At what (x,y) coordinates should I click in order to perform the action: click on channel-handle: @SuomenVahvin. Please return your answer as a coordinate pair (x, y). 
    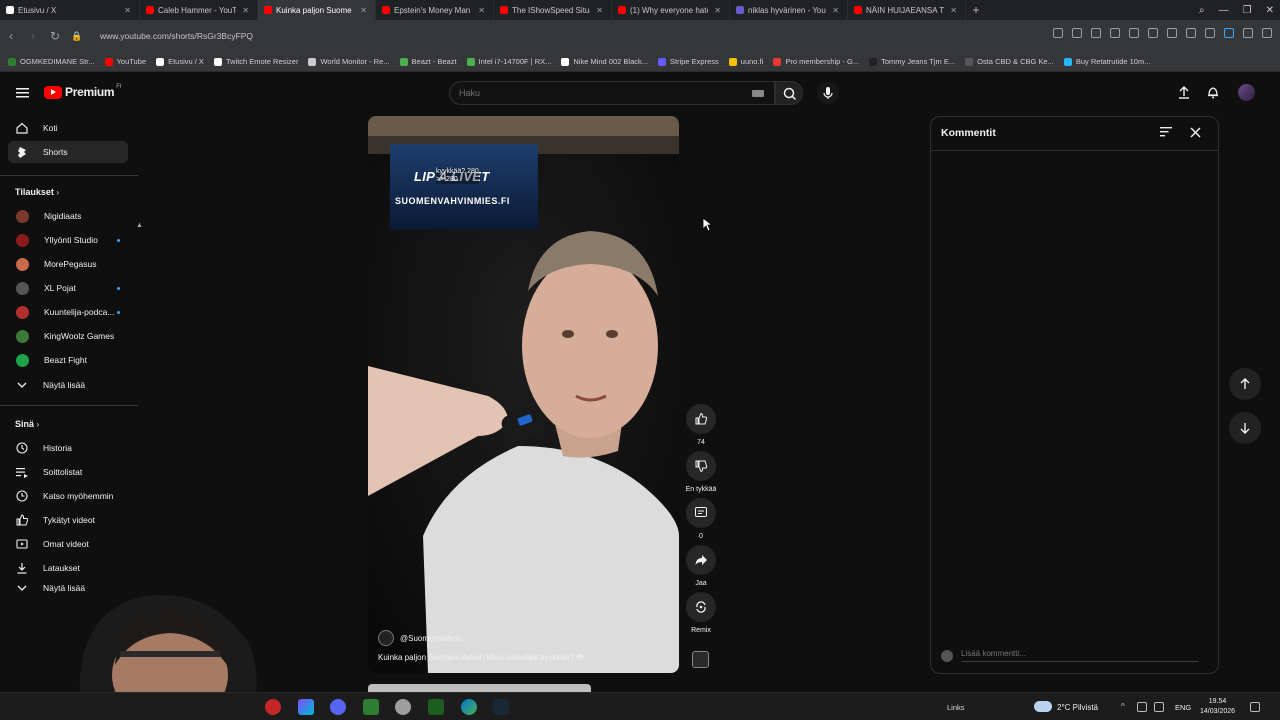
    Looking at the image, I should click on (431, 638).